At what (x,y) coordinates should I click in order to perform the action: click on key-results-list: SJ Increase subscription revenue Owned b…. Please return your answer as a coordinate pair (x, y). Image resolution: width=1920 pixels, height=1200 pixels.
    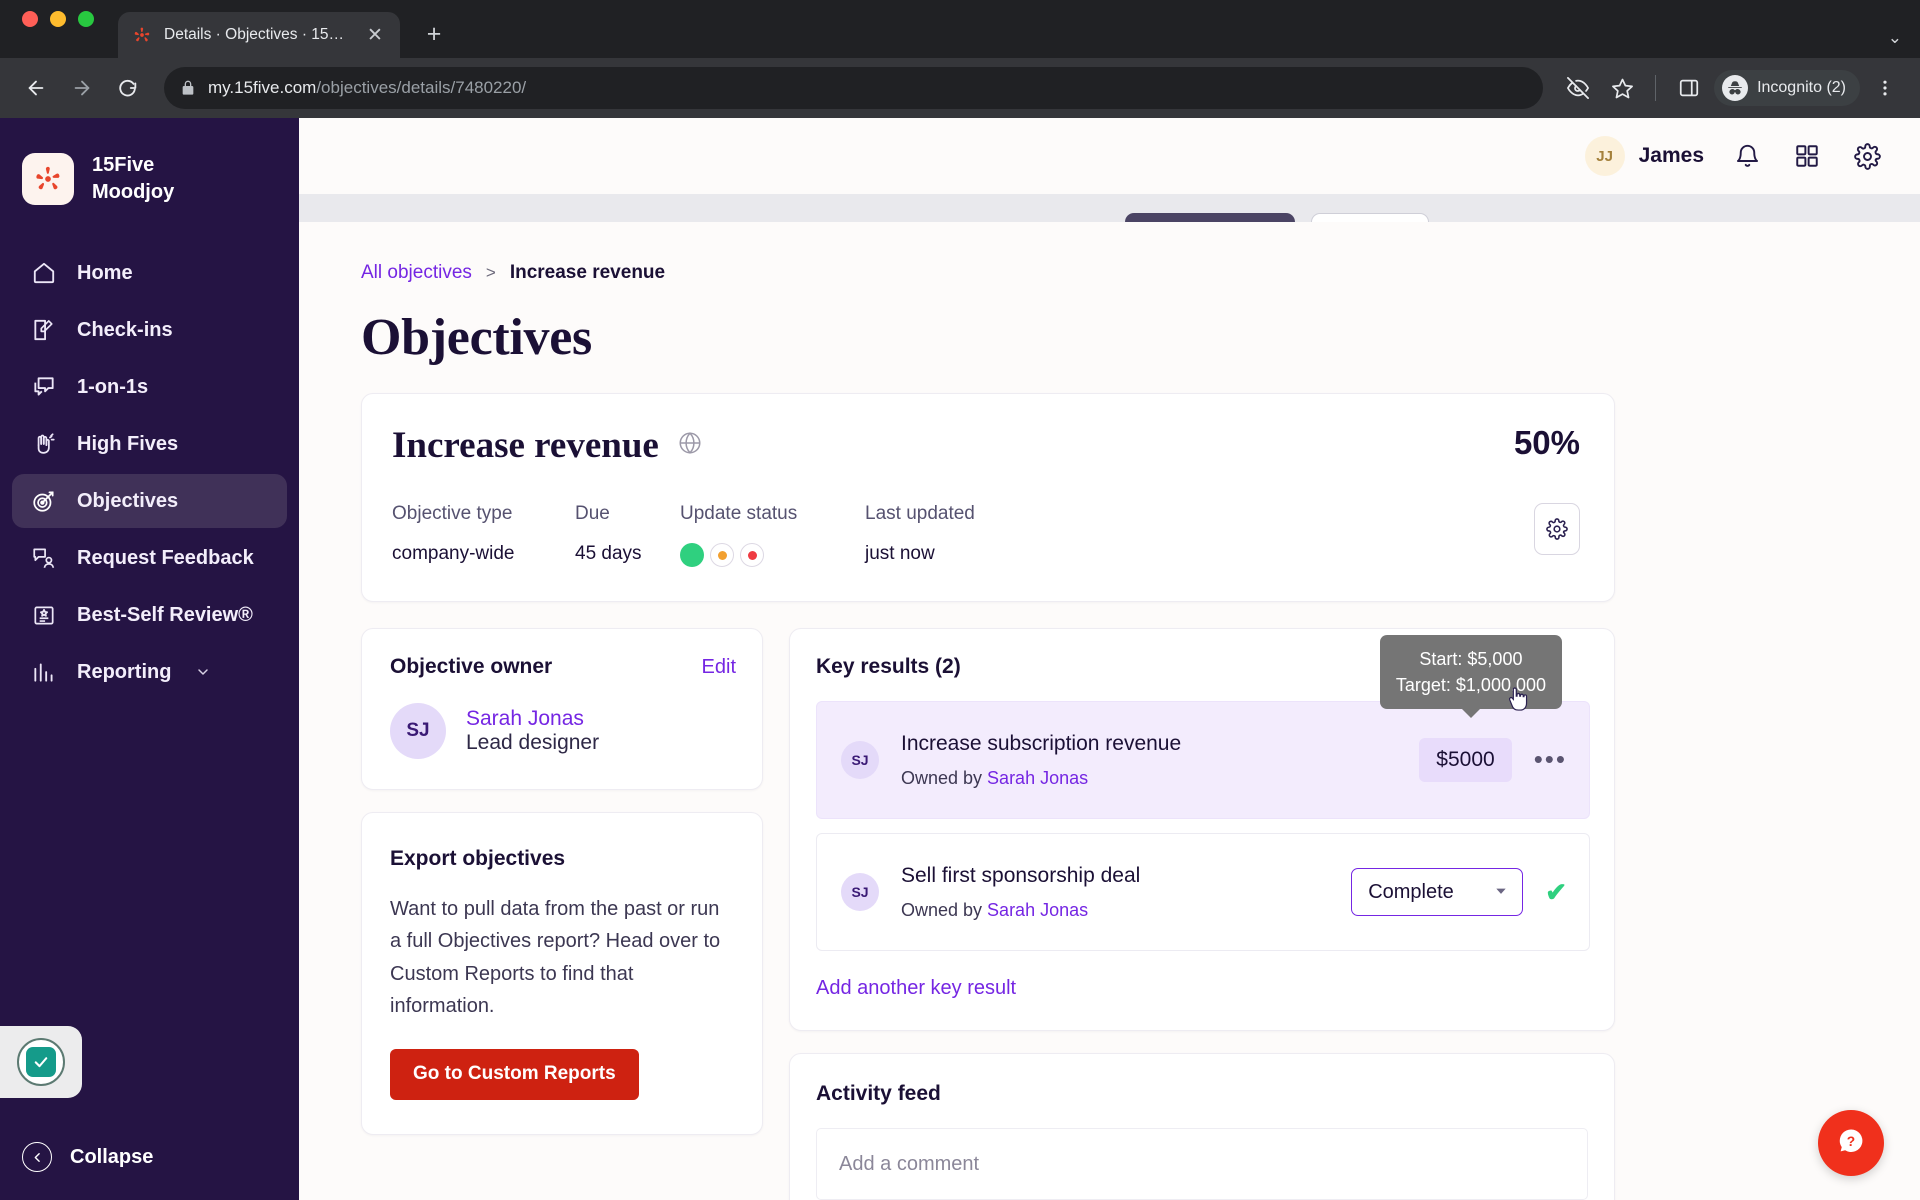
    Looking at the image, I should click on (1203, 826).